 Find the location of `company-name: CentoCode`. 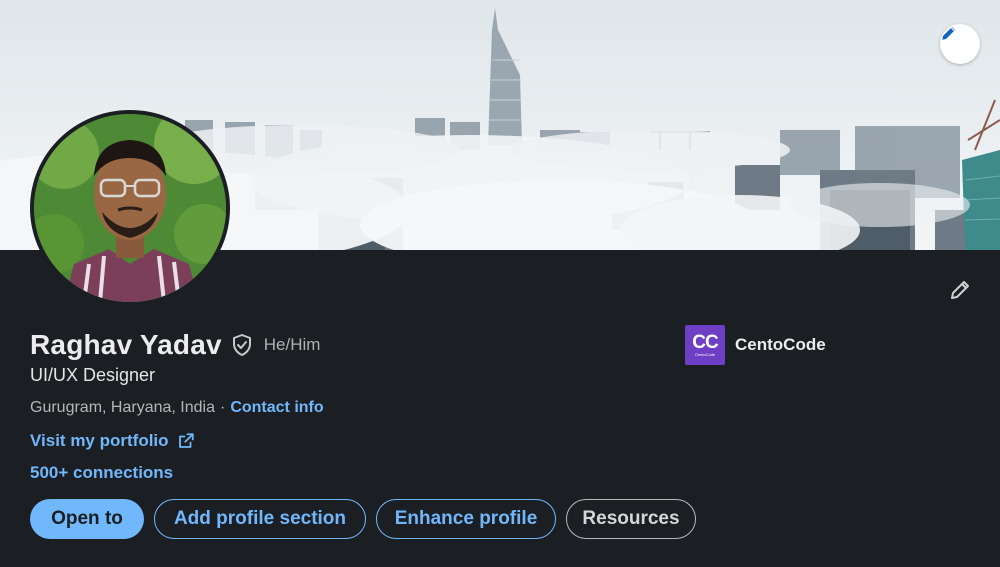

company-name: CentoCode is located at coordinates (780, 344).